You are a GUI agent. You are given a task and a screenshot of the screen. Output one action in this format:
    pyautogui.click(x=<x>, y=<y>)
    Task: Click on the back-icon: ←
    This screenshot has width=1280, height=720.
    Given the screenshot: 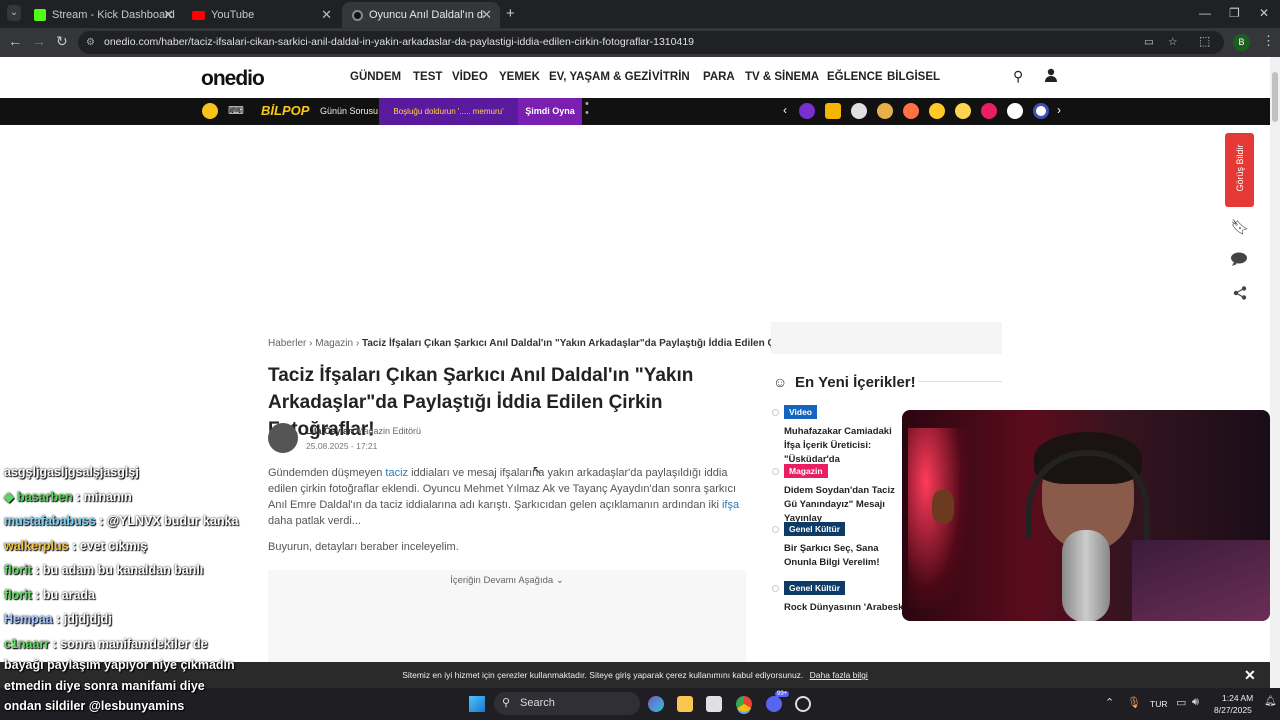 What is the action you would take?
    pyautogui.click(x=15, y=41)
    